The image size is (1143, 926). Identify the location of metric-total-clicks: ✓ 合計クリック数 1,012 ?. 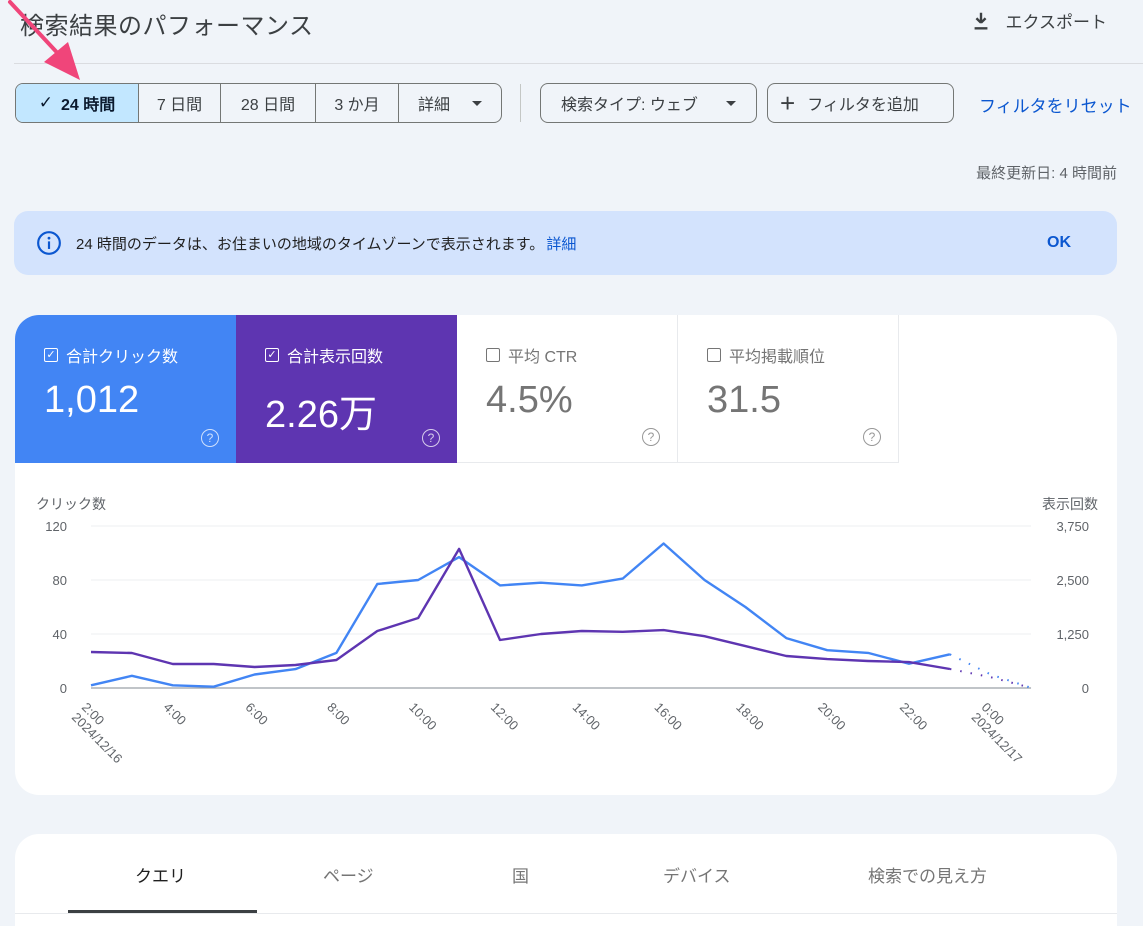
(125, 389).